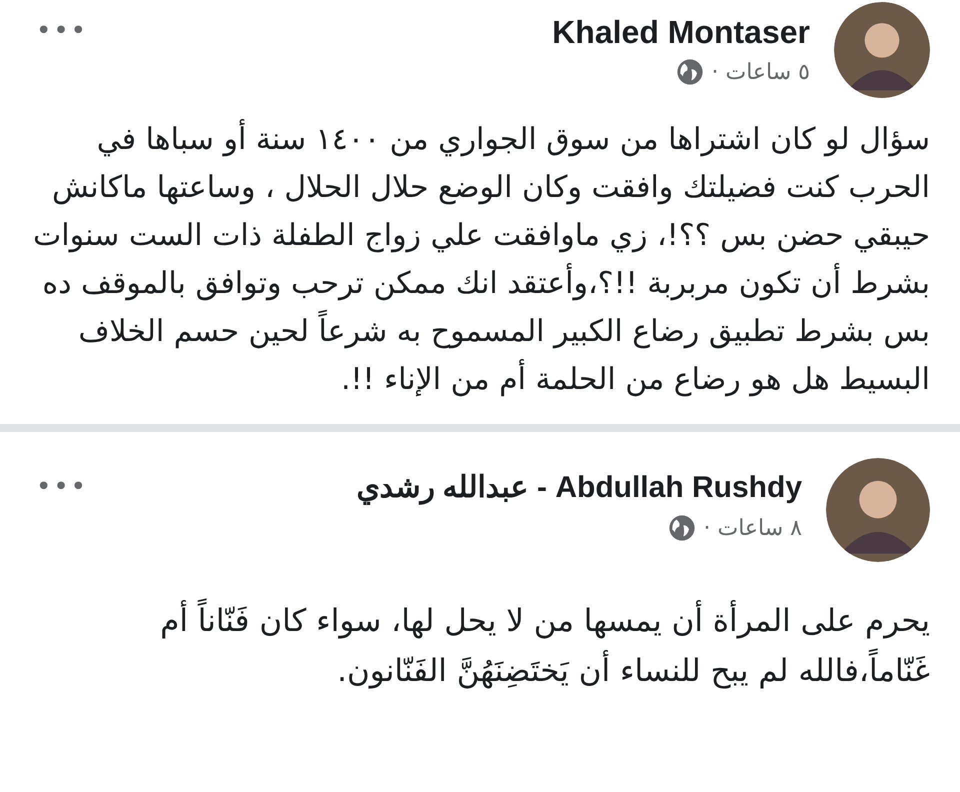  What do you see at coordinates (681, 32) in the screenshot?
I see `author-name: Khaled Montaser` at bounding box center [681, 32].